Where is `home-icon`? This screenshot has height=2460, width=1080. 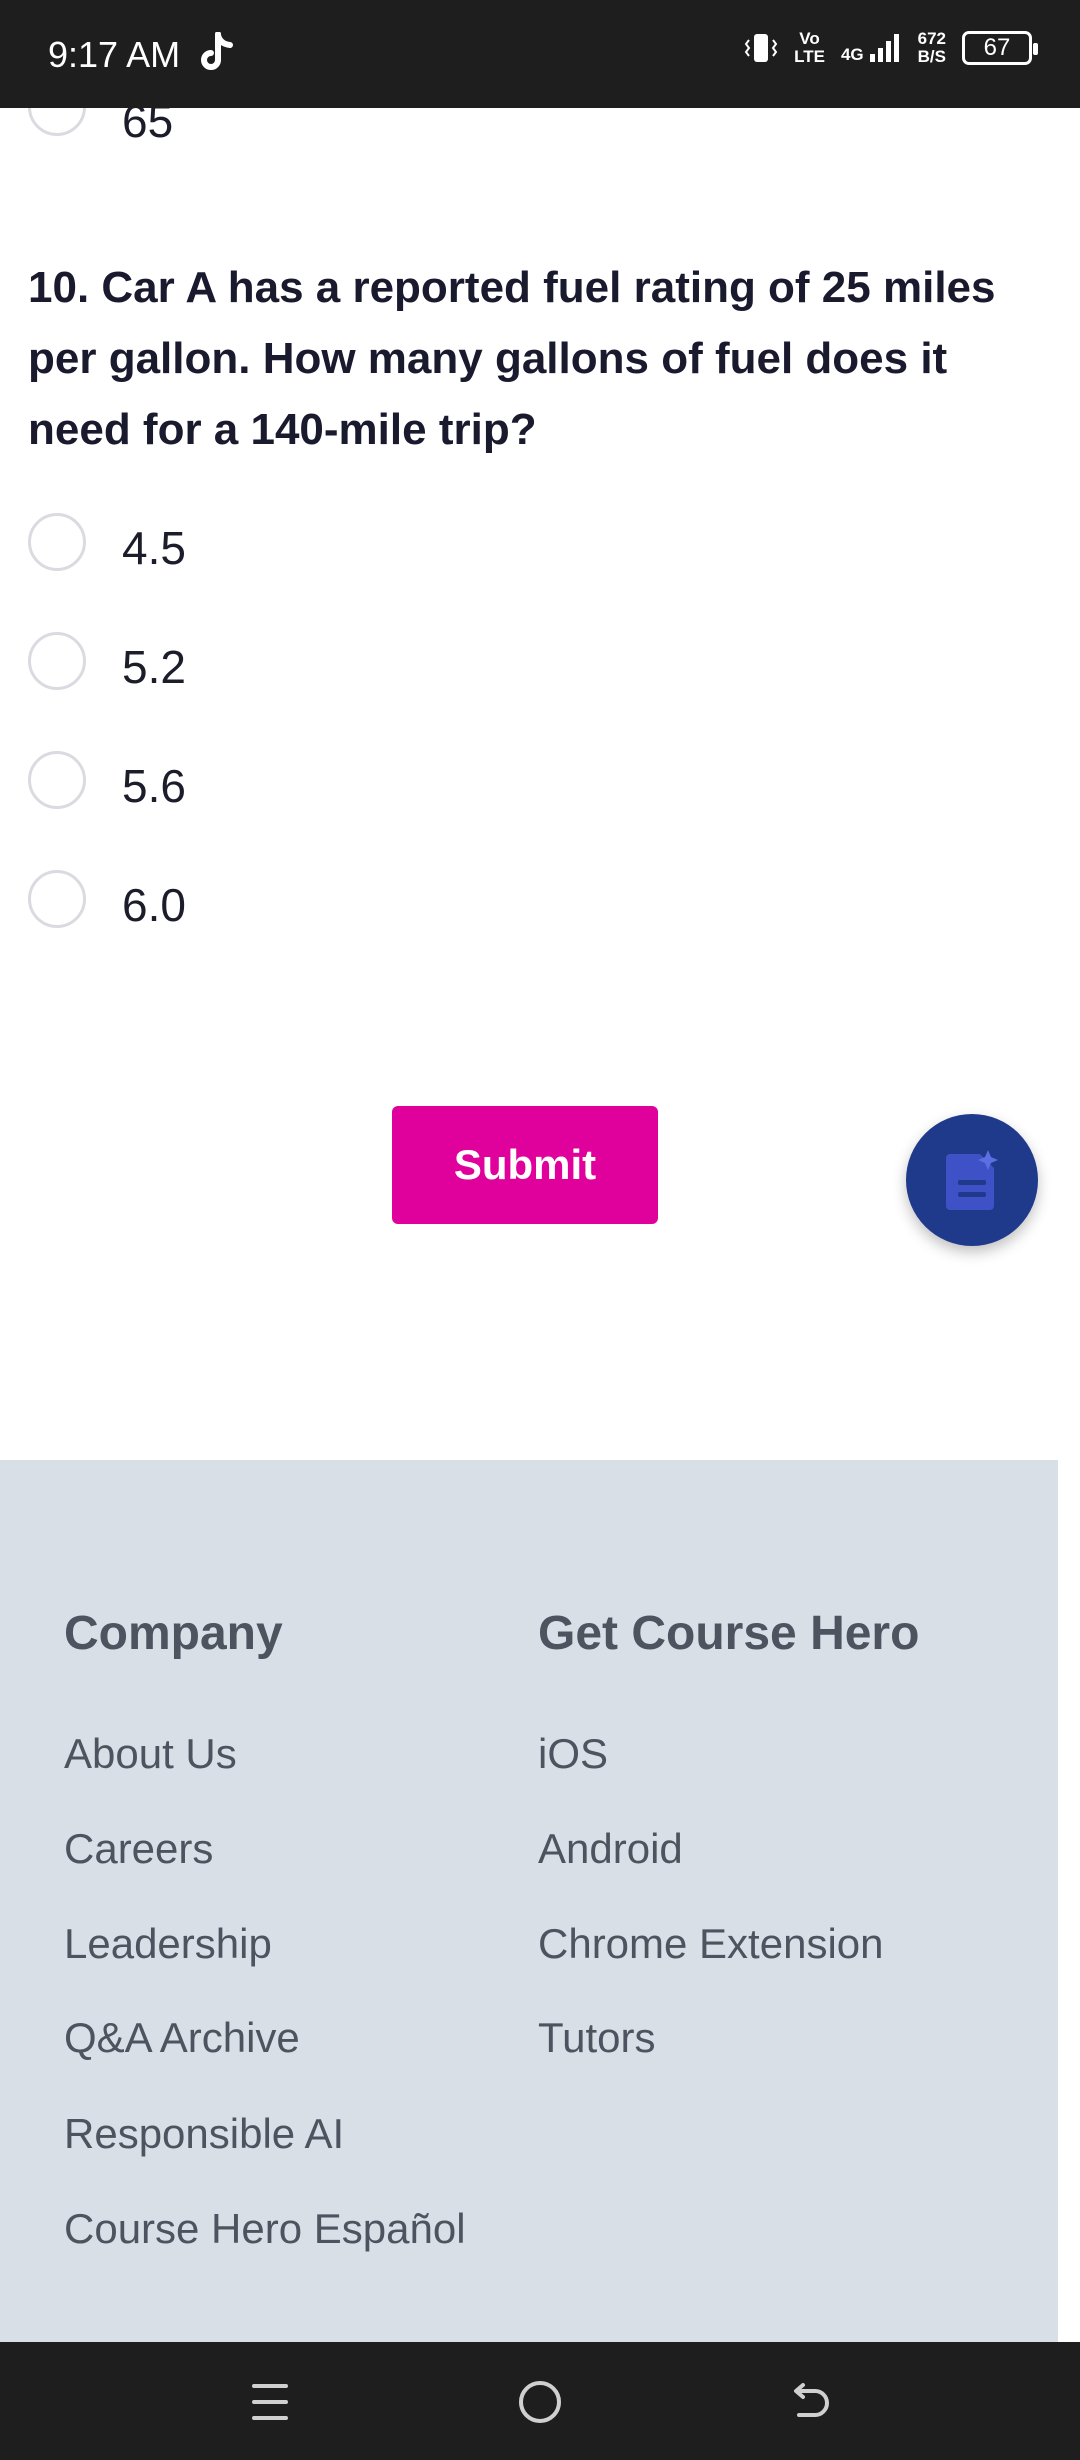
home-icon is located at coordinates (540, 2402).